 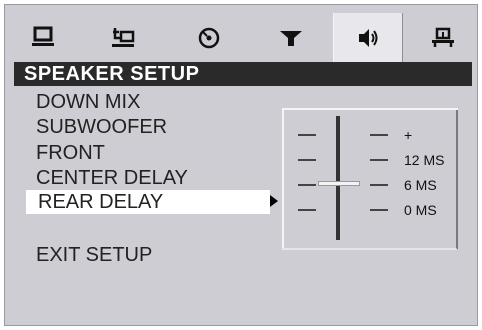 I want to click on speaker-icon, so click(x=368, y=38).